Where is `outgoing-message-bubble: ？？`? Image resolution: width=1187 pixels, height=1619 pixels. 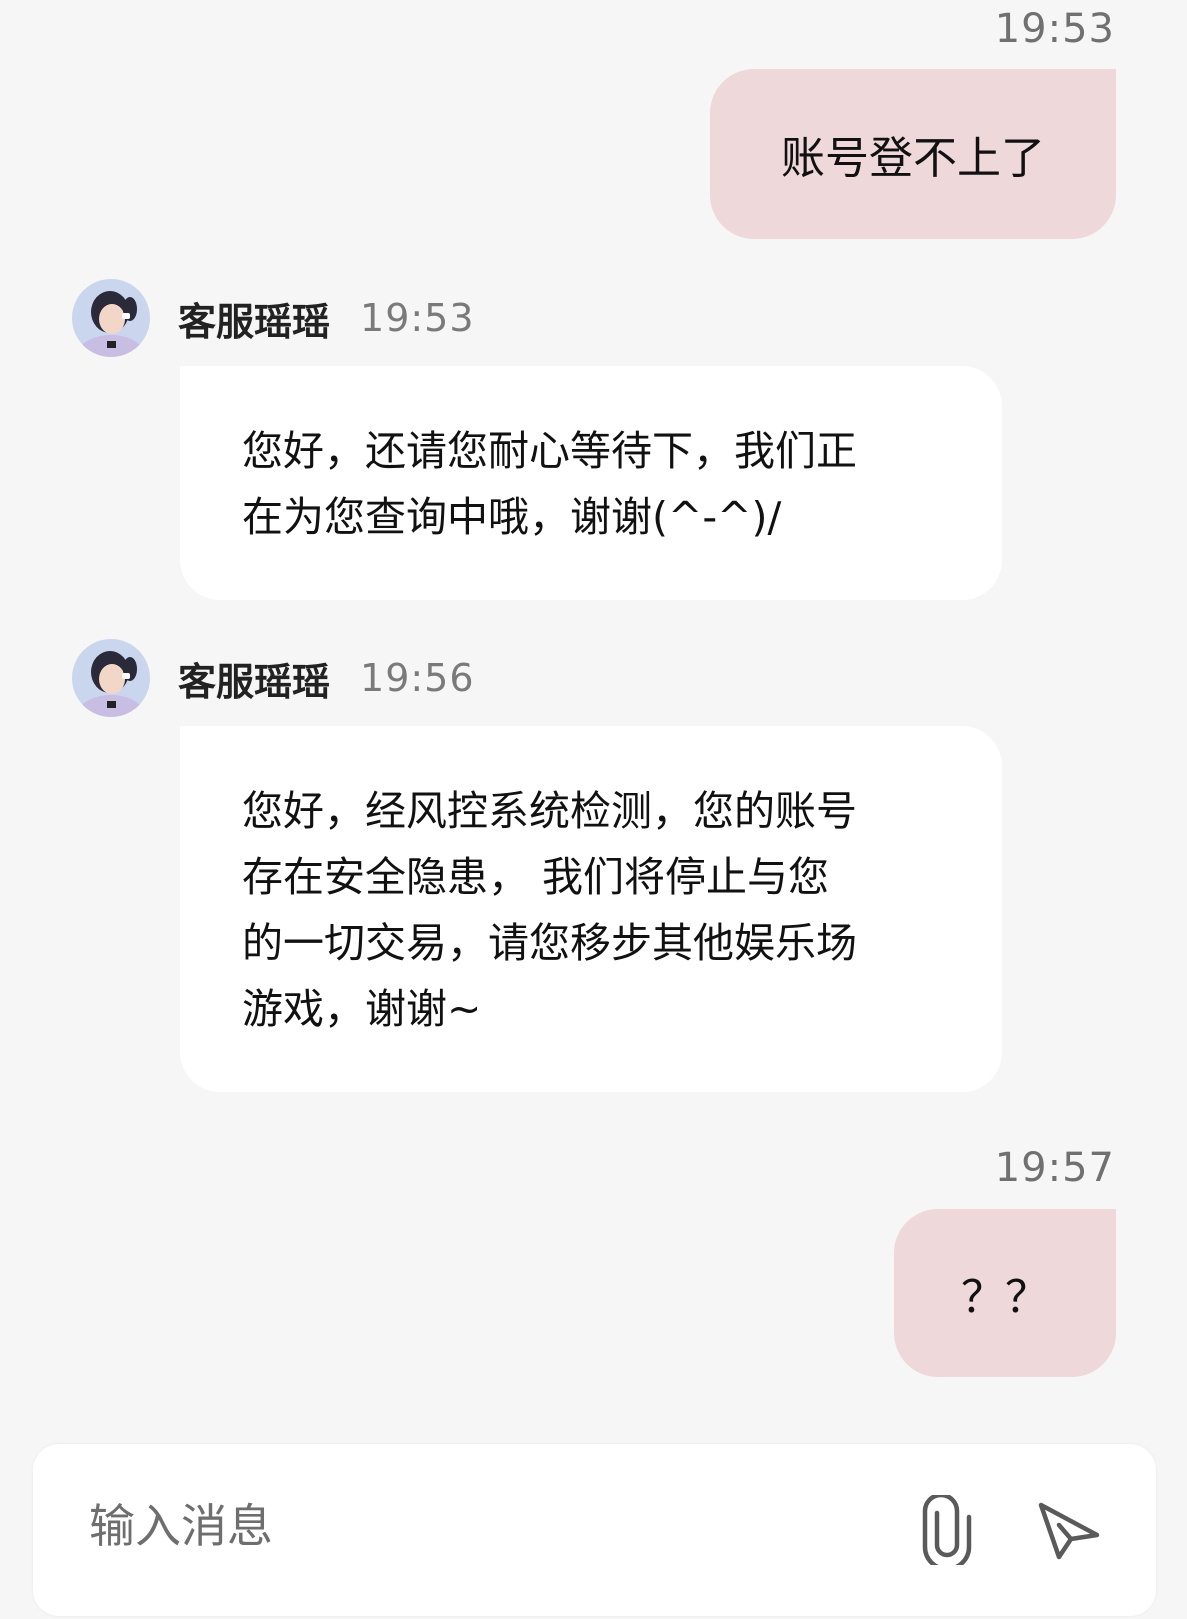 outgoing-message-bubble: ？？ is located at coordinates (1005, 1293).